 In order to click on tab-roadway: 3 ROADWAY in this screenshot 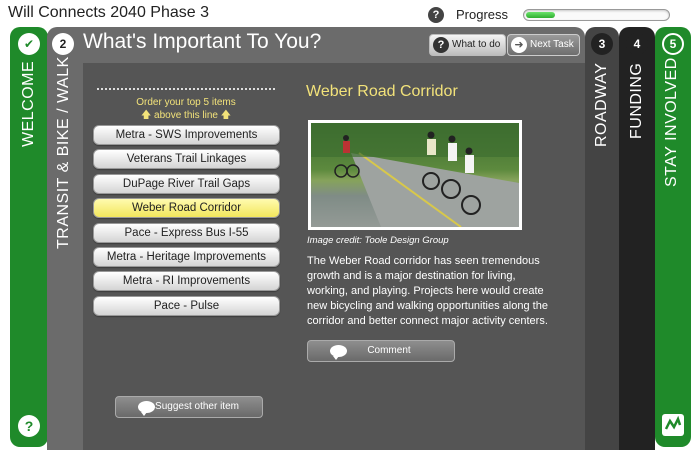, I will do `click(602, 238)`.